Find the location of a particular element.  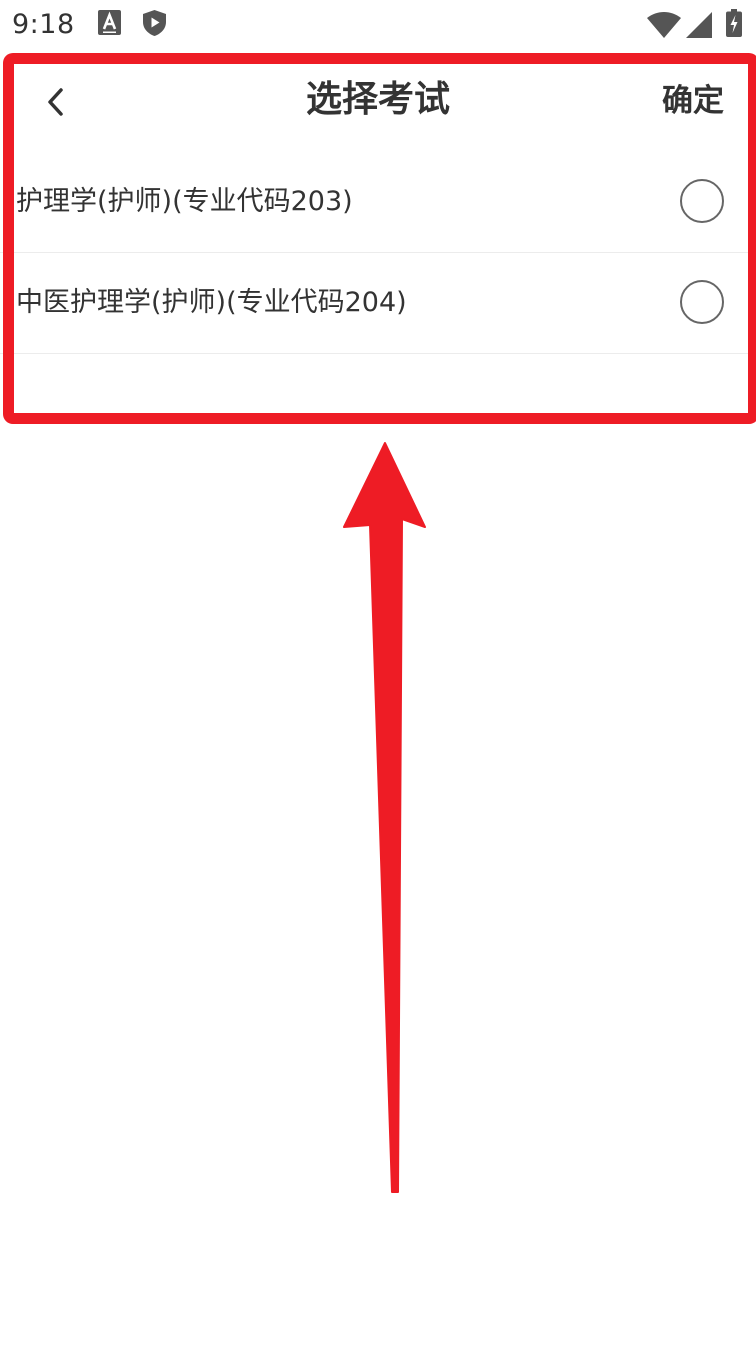

font-a-icon is located at coordinates (109, 22).